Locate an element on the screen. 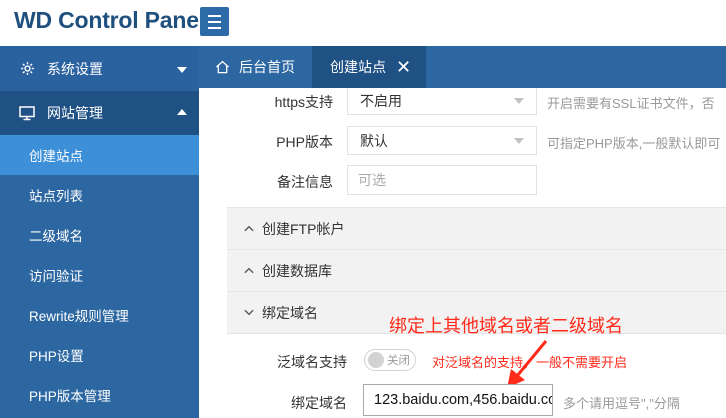 Image resolution: width=726 pixels, height=418 pixels. https-hint: 开启需要有SSL证书文件，否 is located at coordinates (631, 103).